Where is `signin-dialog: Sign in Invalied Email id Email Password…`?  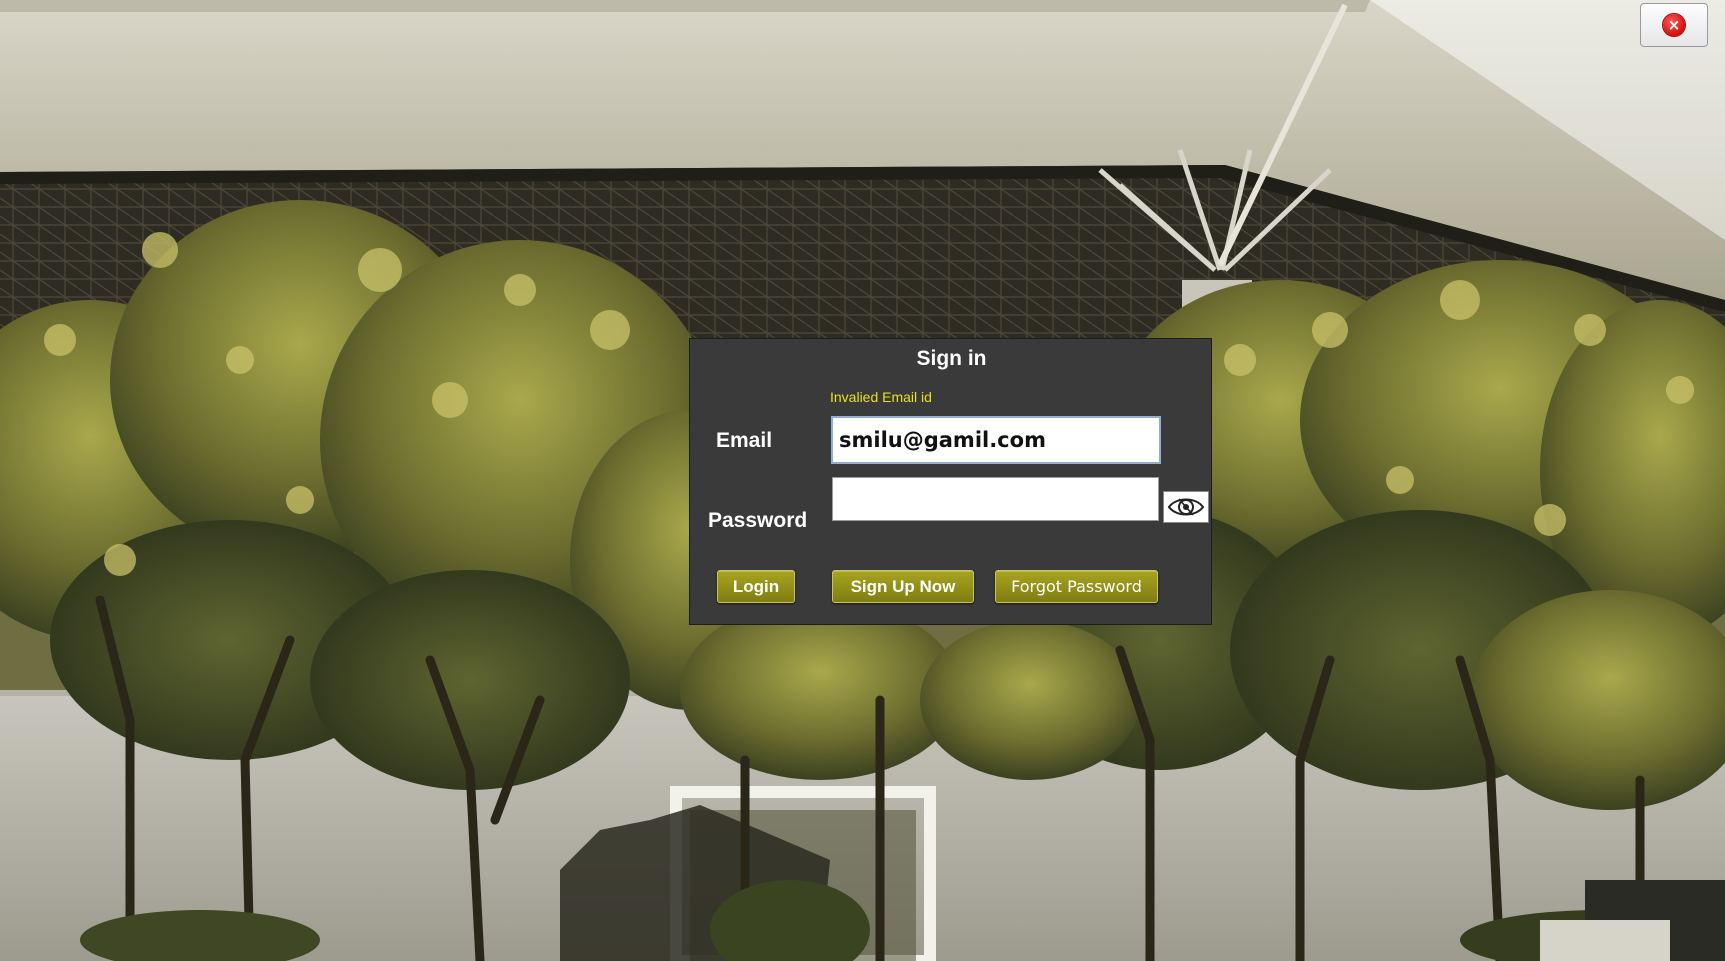
signin-dialog: Sign in Invalied Email id Email Password… is located at coordinates (950, 481).